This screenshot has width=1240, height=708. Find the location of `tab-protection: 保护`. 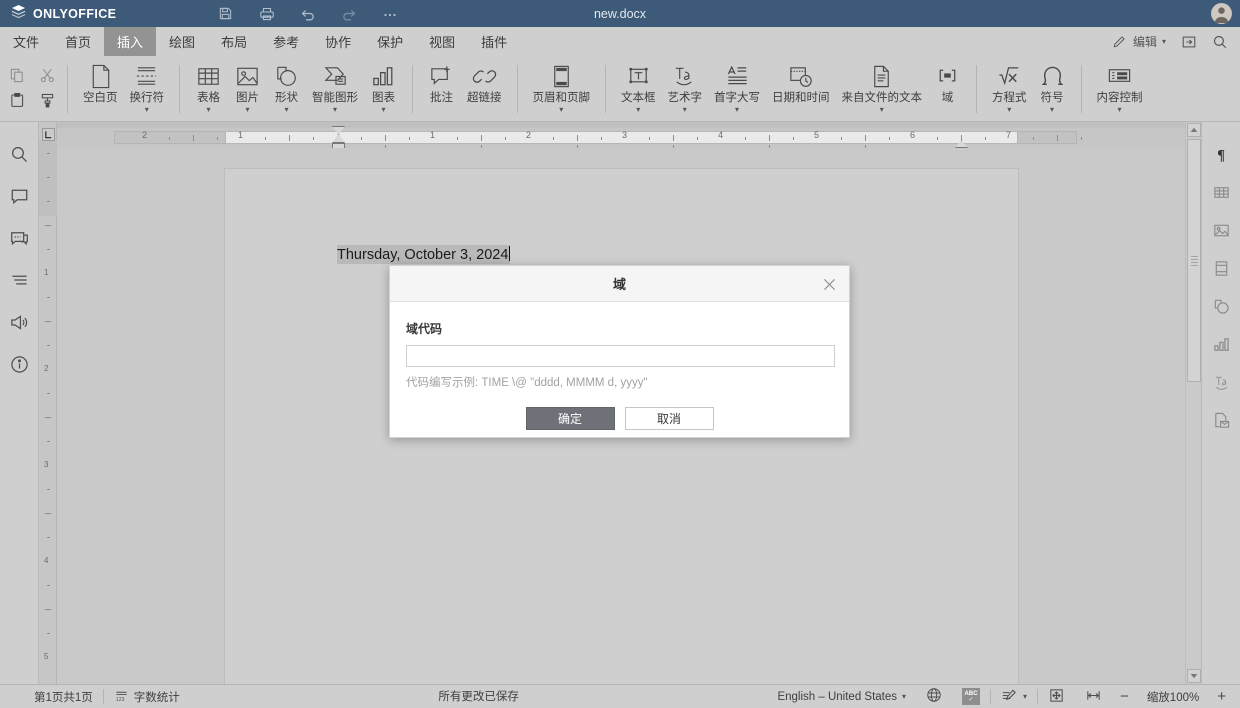

tab-protection: 保护 is located at coordinates (390, 41).